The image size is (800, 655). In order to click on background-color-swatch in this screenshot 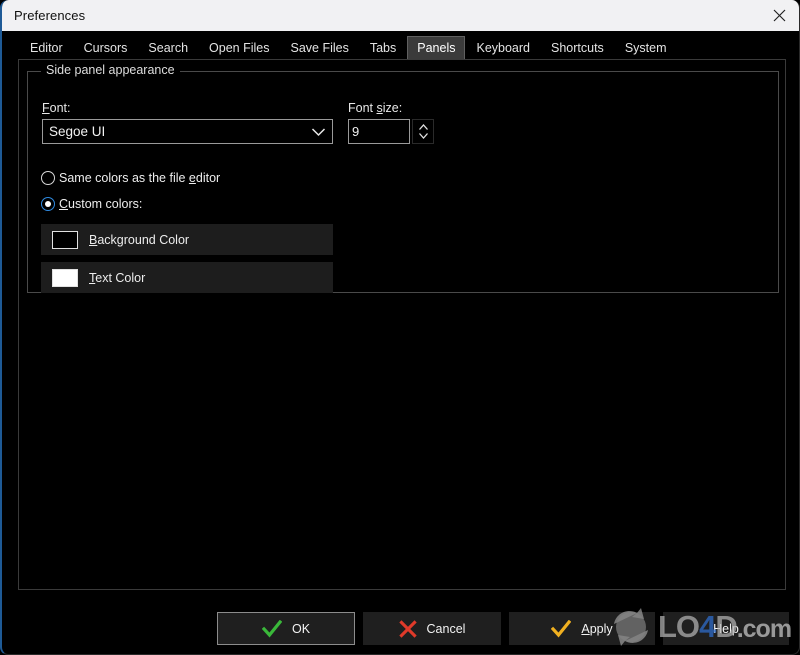, I will do `click(65, 239)`.